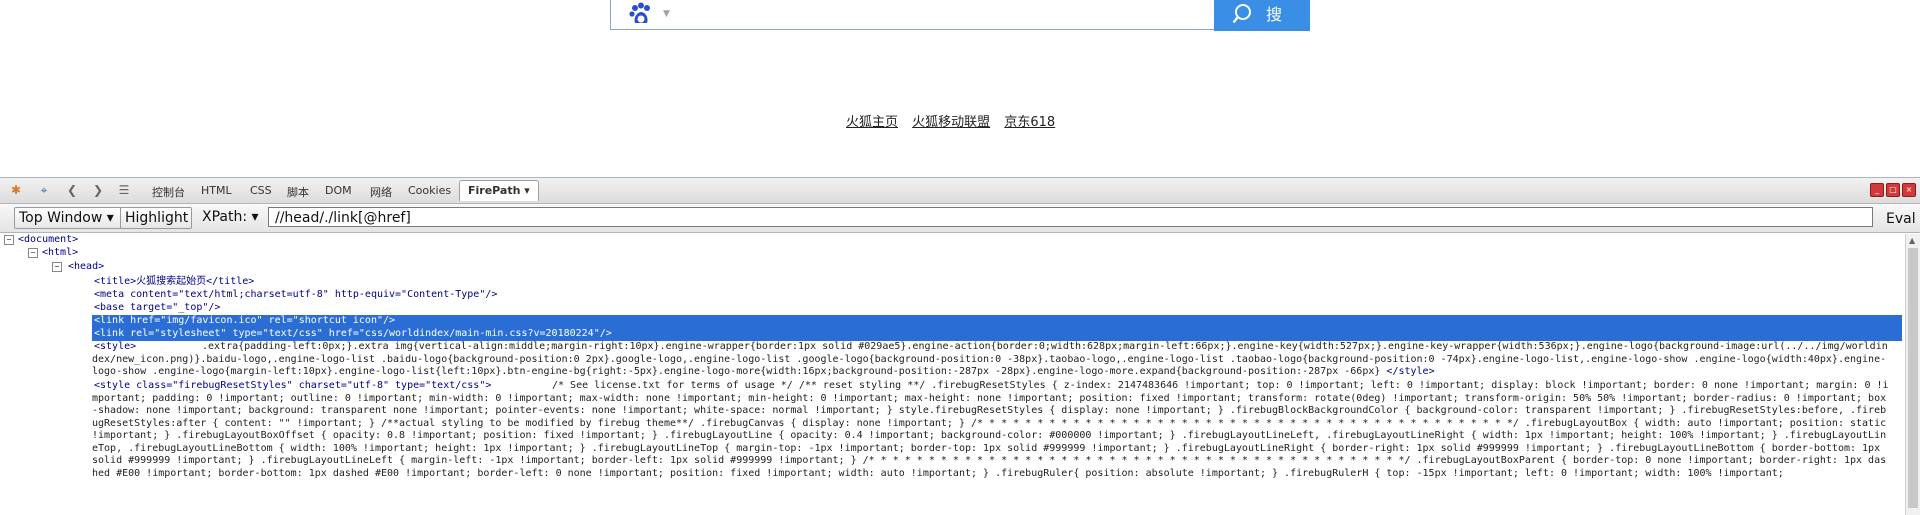 The image size is (1920, 515). I want to click on tab-html: HTML, so click(216, 190).